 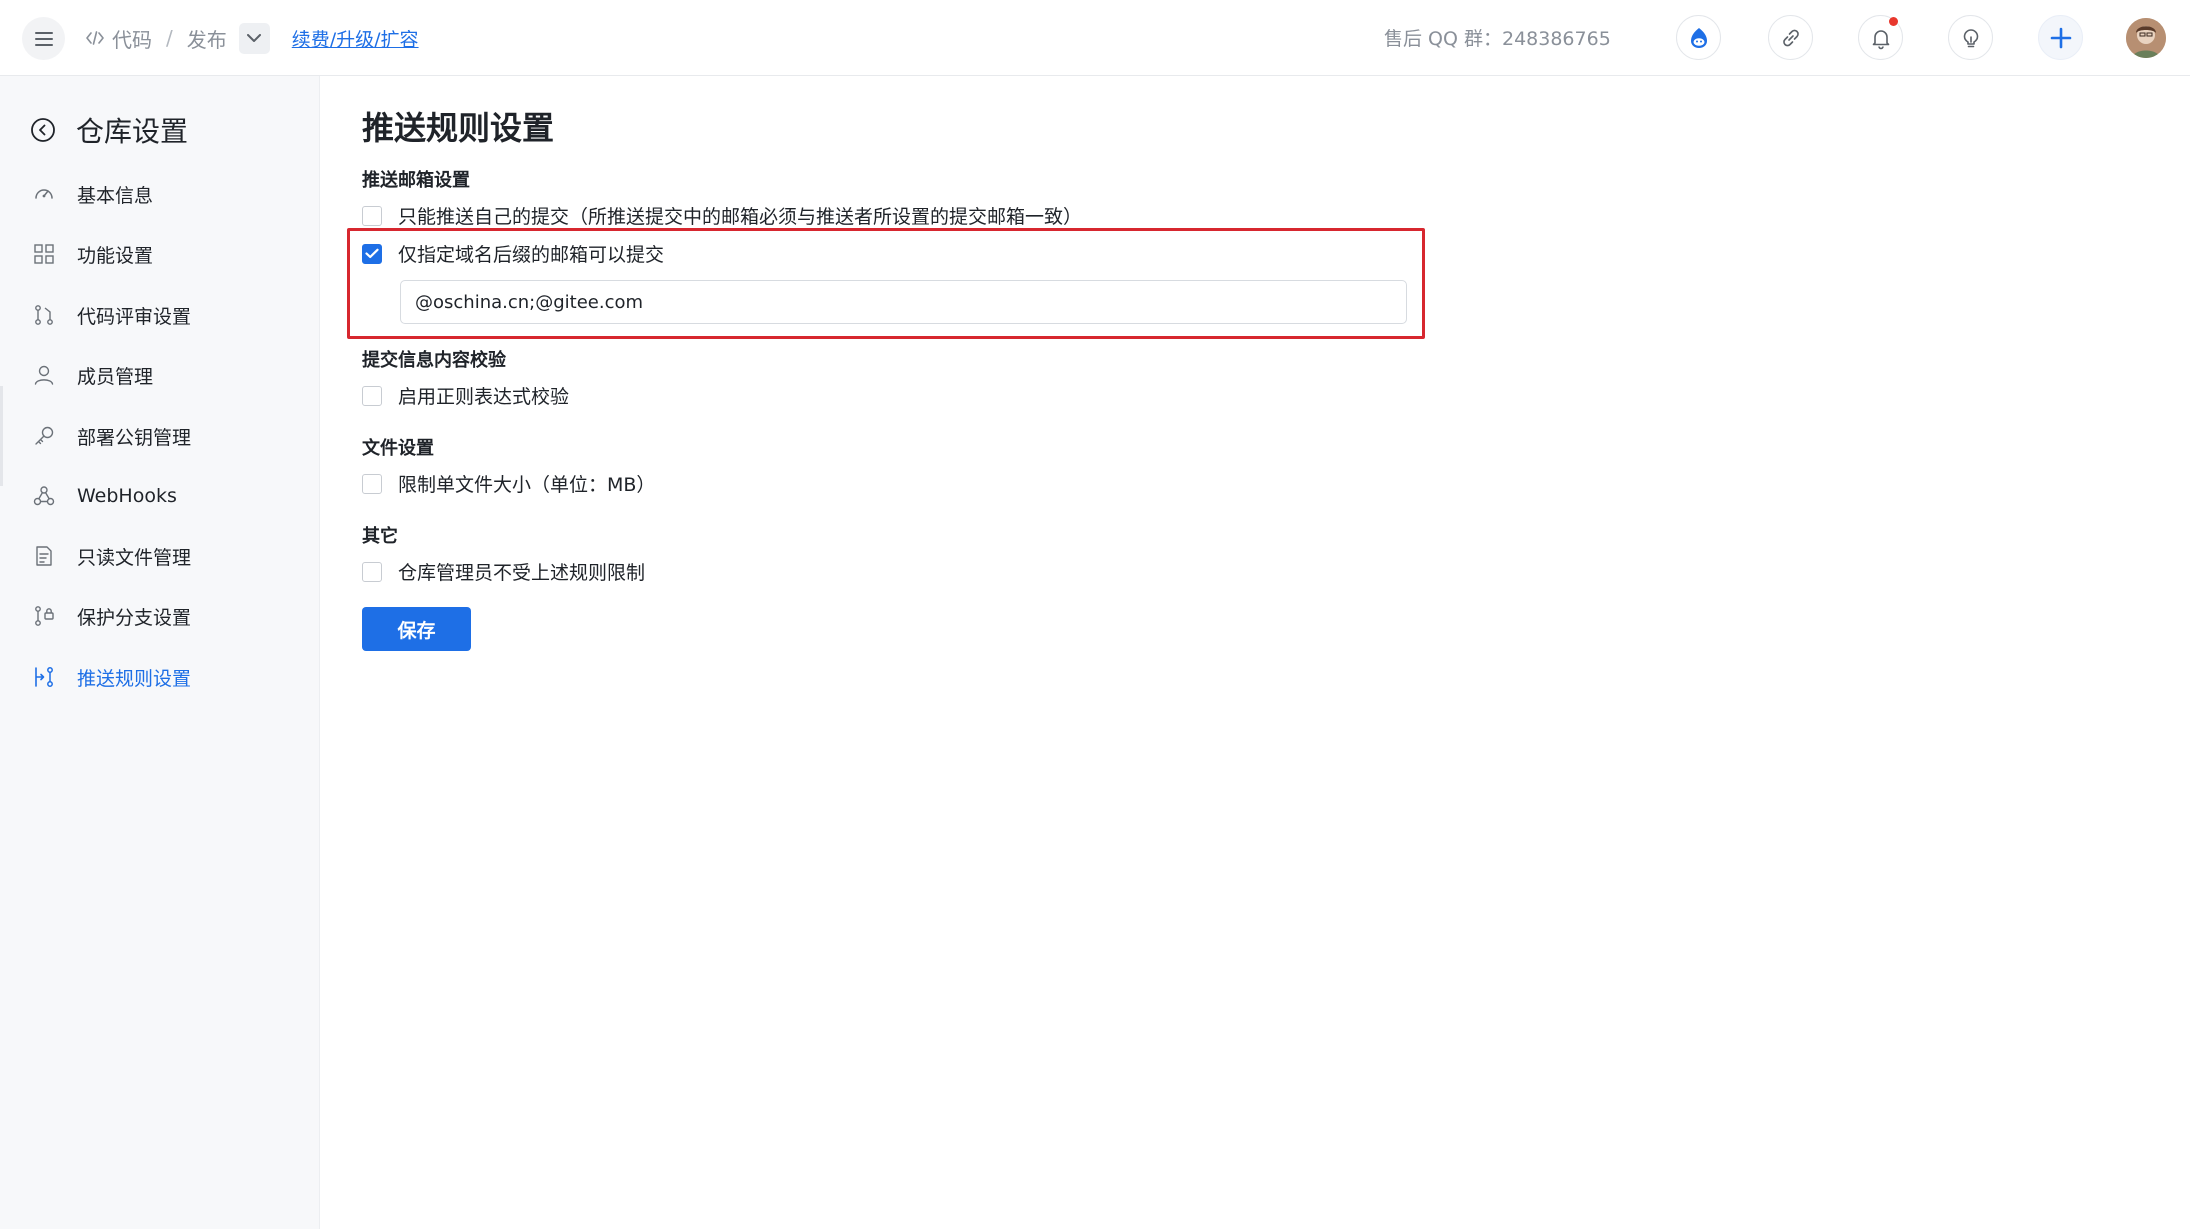 I want to click on own-commits-only-label: 只能推送自己的提交（所推送提交中的邮箱必须与推送者所设置的提交邮箱一致）, so click(x=740, y=217).